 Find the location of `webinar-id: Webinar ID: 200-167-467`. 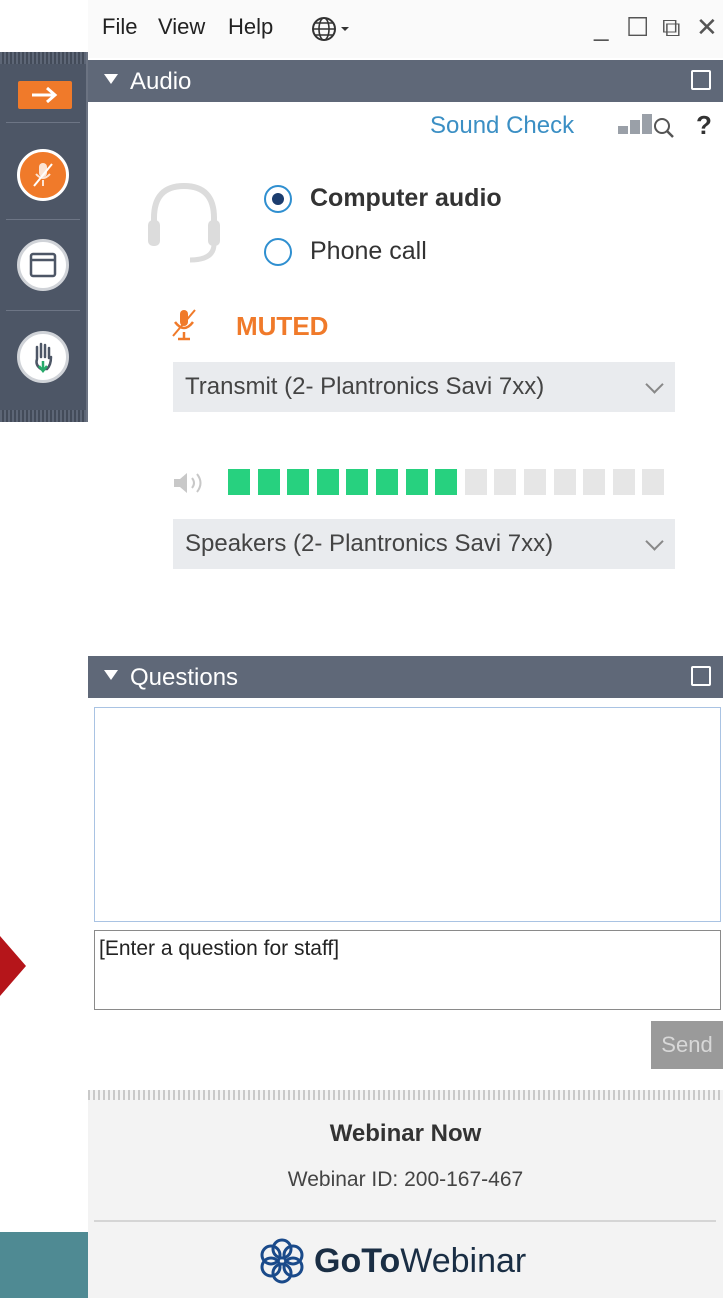

webinar-id: Webinar ID: 200-167-467 is located at coordinates (405, 1179).